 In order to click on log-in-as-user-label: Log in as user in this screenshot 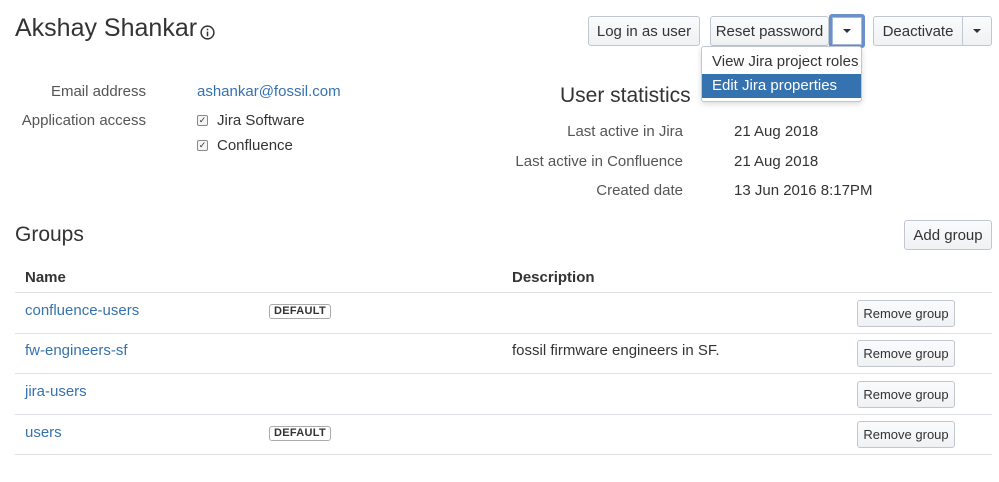, I will do `click(644, 31)`.